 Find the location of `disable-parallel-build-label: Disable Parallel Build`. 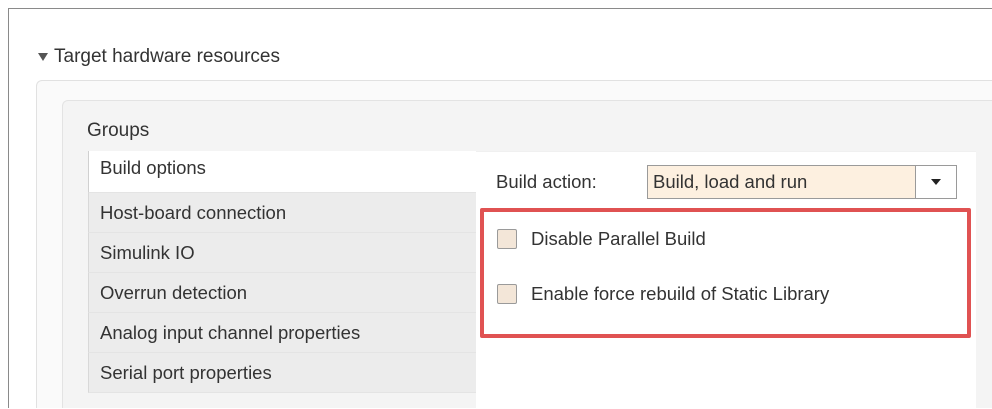

disable-parallel-build-label: Disable Parallel Build is located at coordinates (618, 238).